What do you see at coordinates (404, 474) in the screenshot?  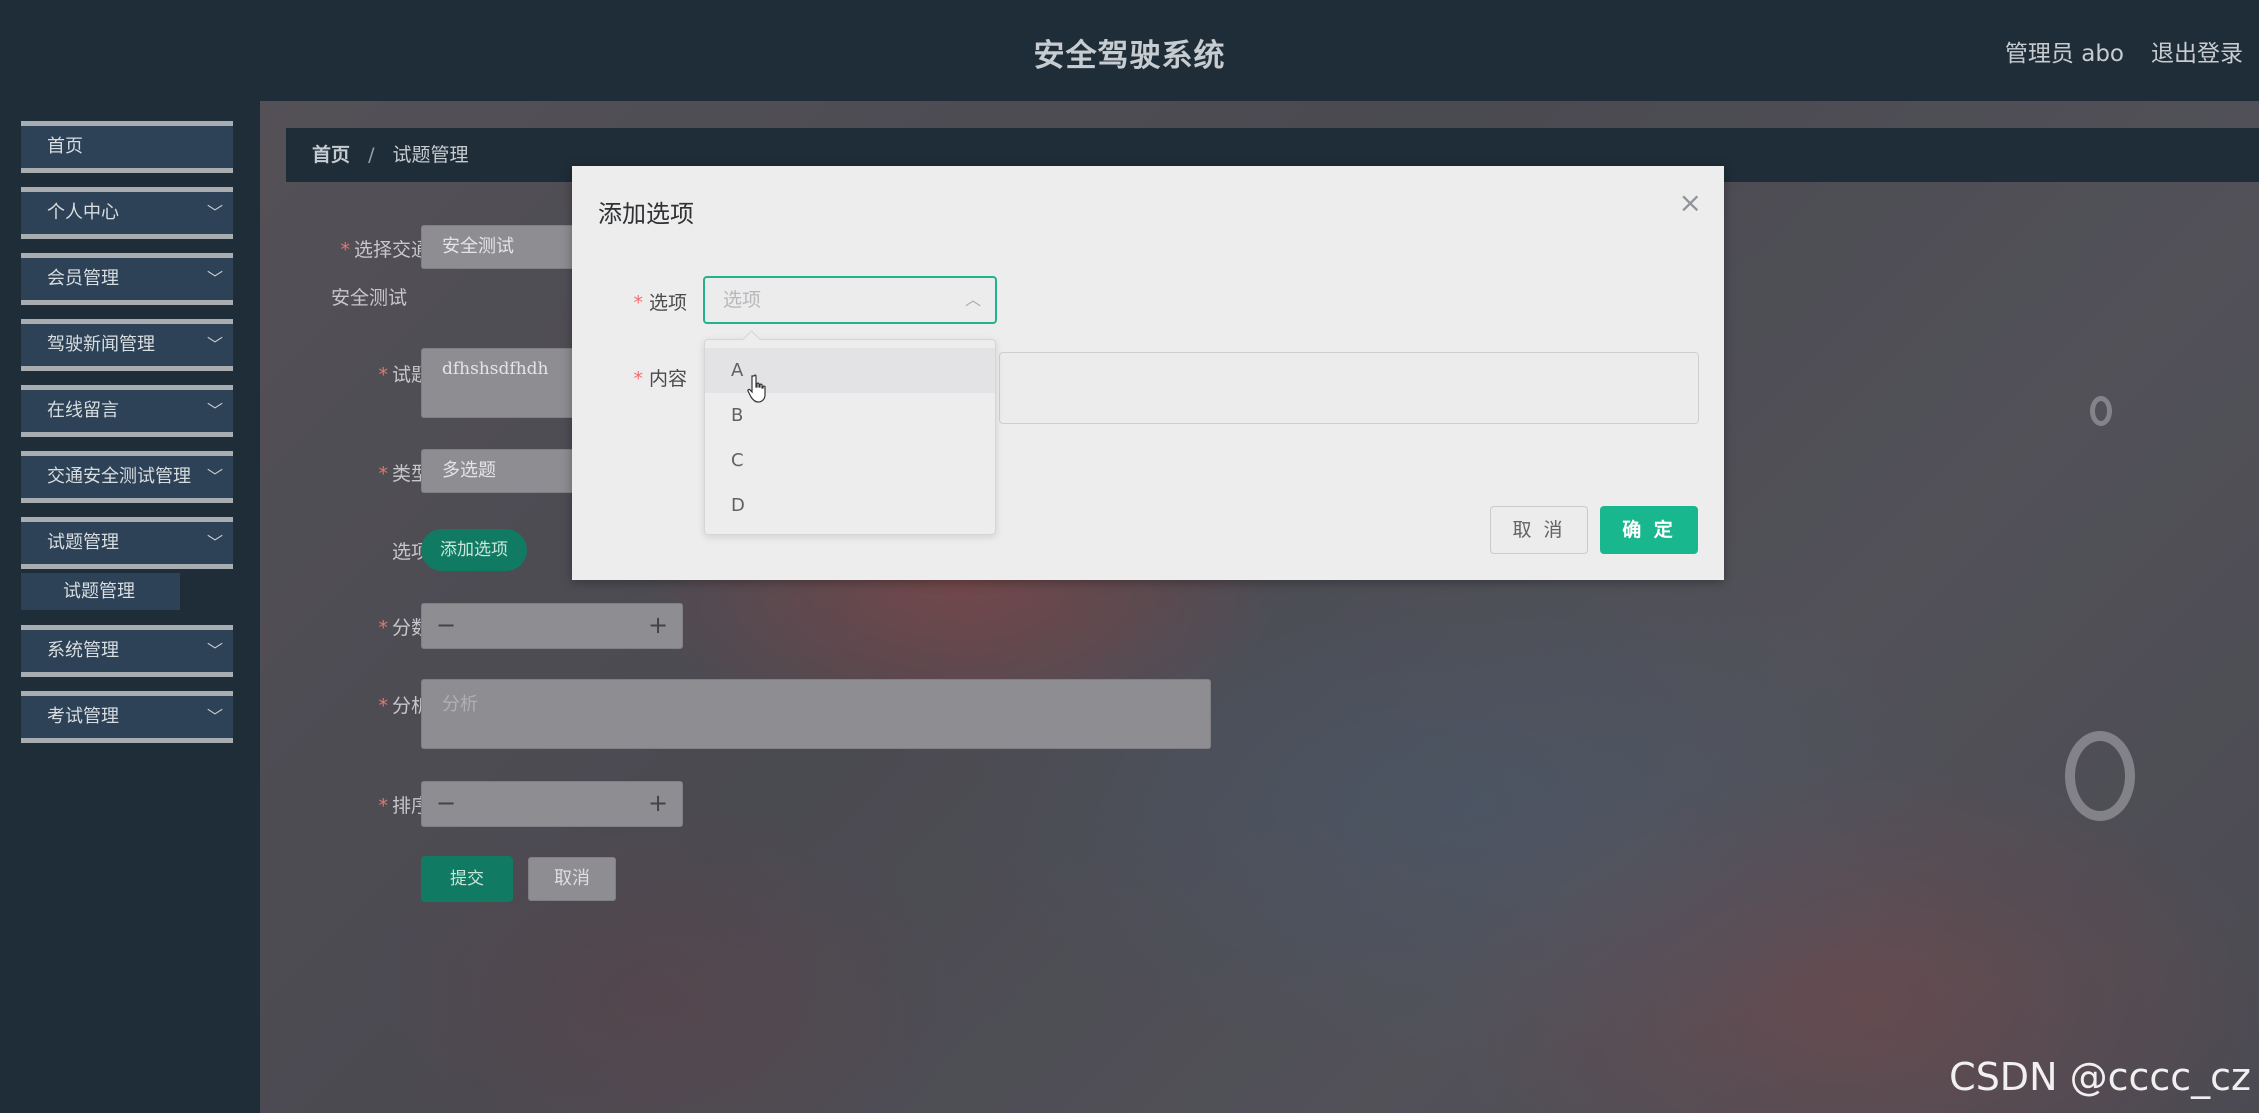 I see `type-label: * 类型` at bounding box center [404, 474].